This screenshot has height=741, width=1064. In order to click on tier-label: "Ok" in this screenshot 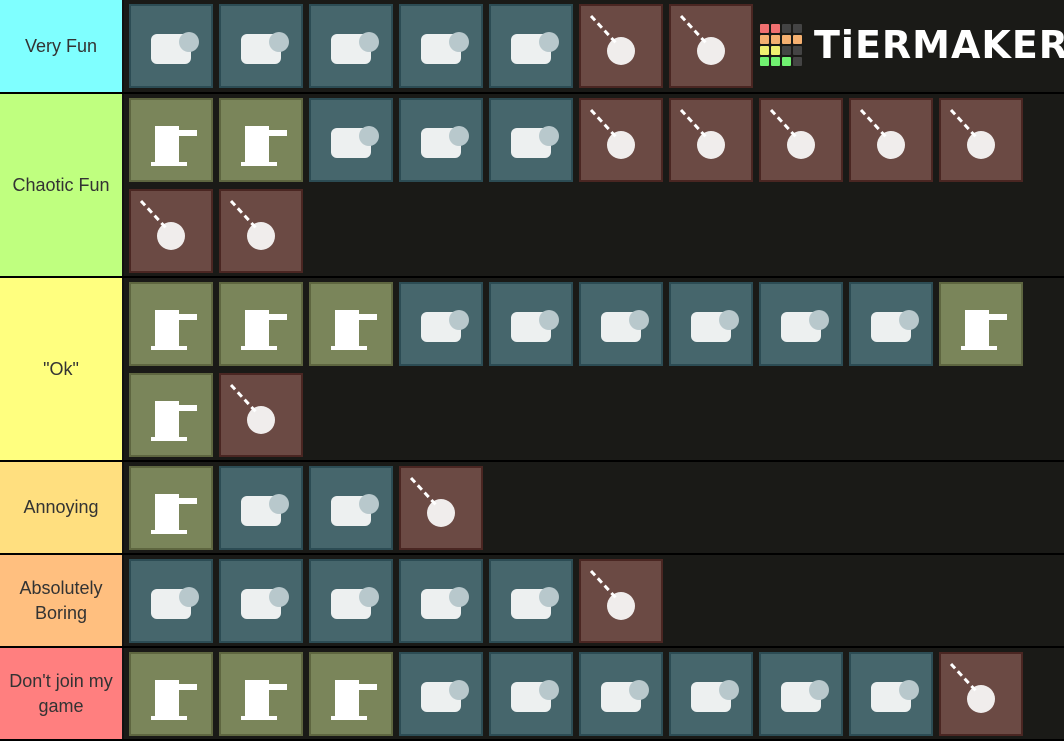, I will do `click(62, 369)`.